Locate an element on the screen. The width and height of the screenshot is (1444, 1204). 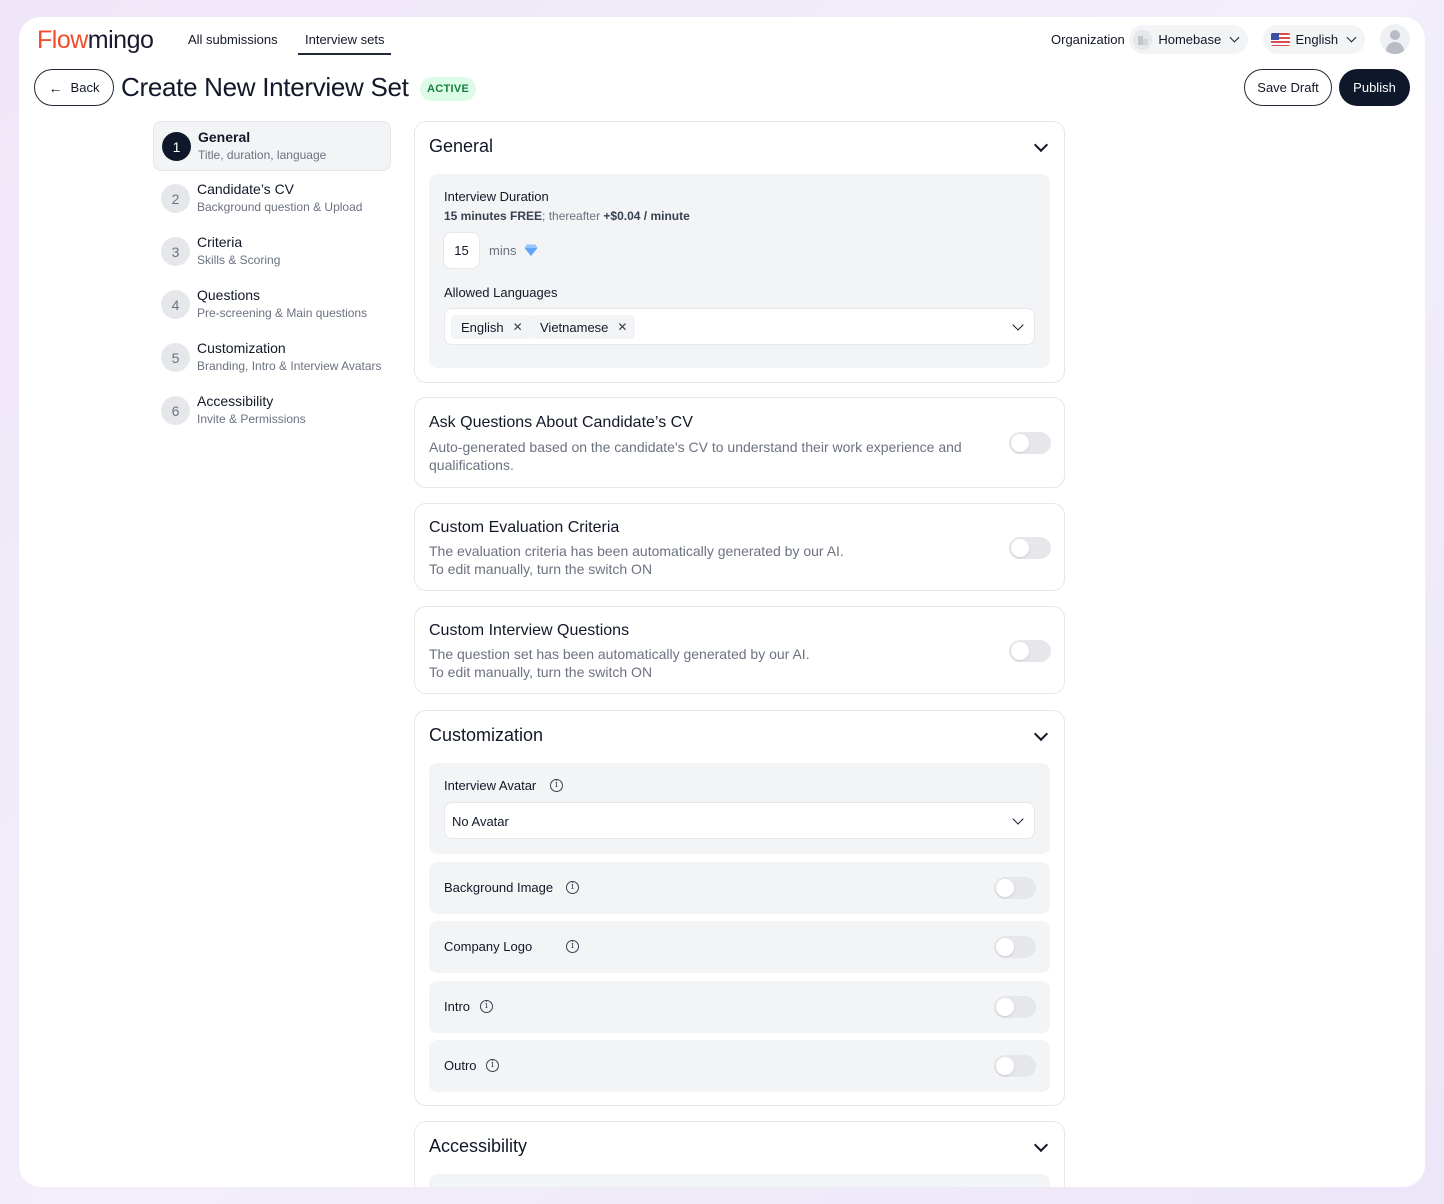
step-number: 4 is located at coordinates (175, 304).